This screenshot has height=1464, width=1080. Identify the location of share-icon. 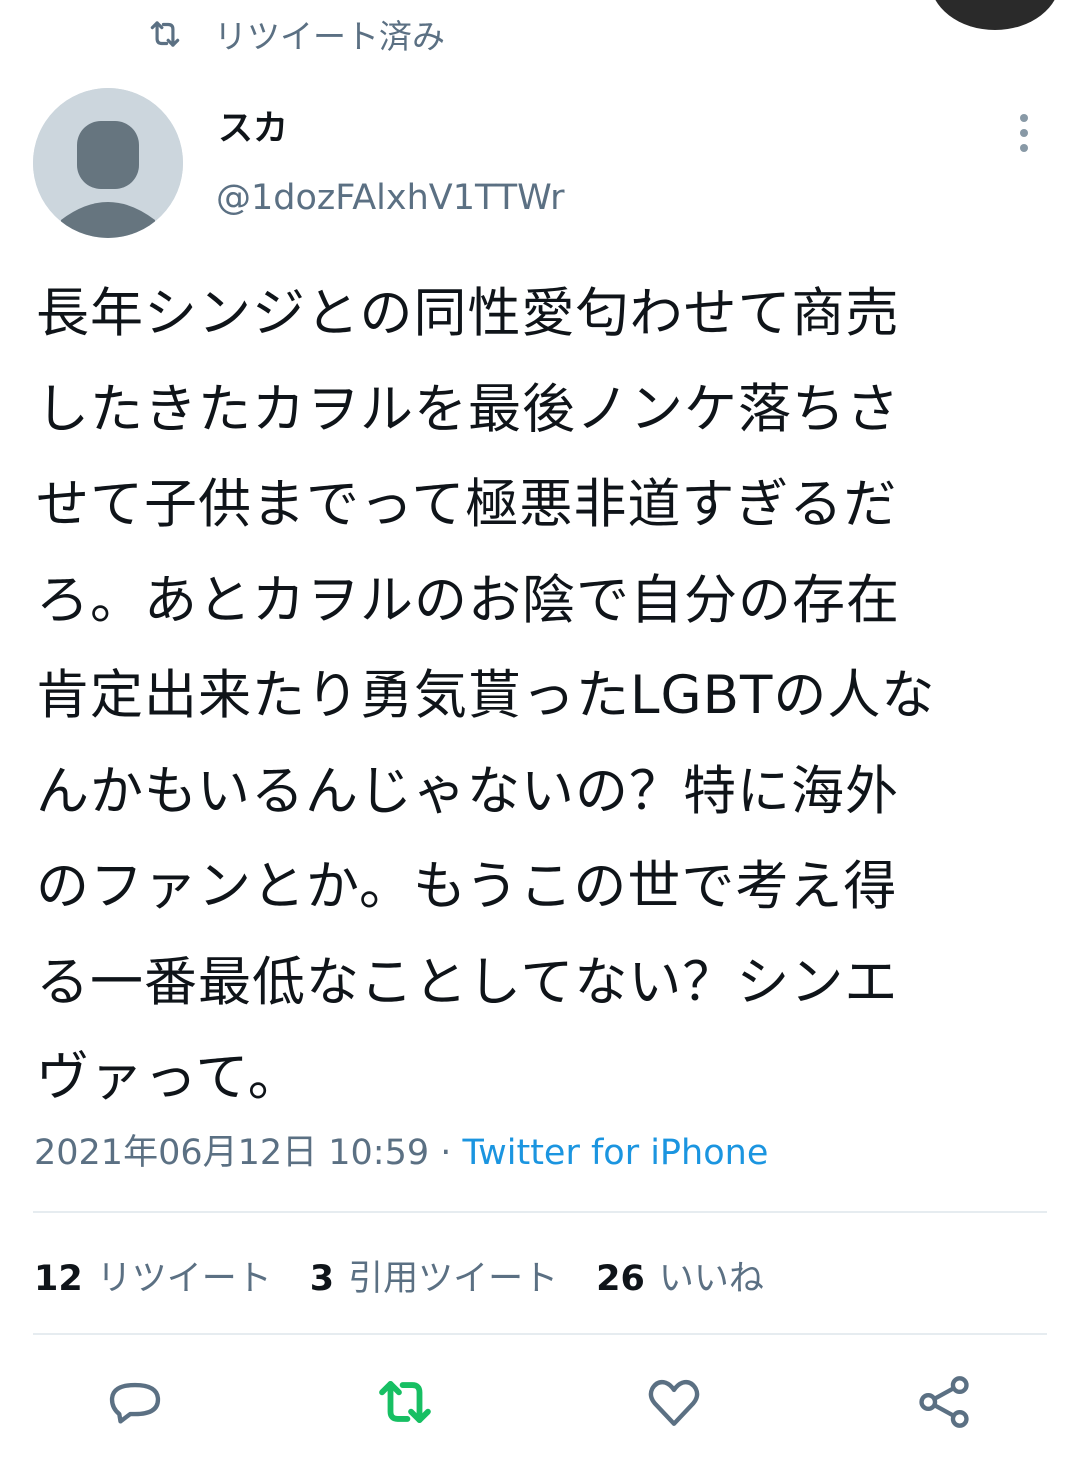
(944, 1402).